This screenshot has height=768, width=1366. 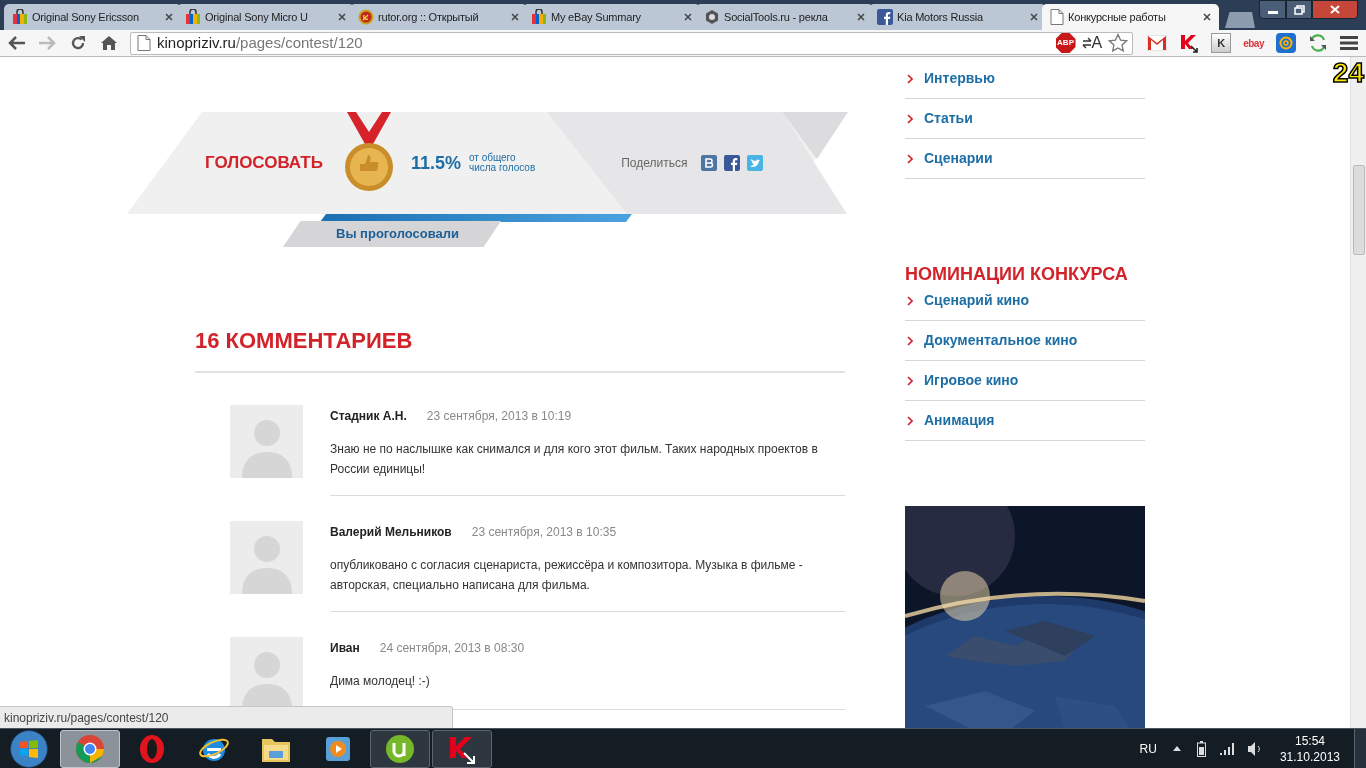 I want to click on comment-text: Знаю не по наслышке как снимался и для кого этот фильм. Таких народных проектов в России единицы!, so click(x=574, y=459).